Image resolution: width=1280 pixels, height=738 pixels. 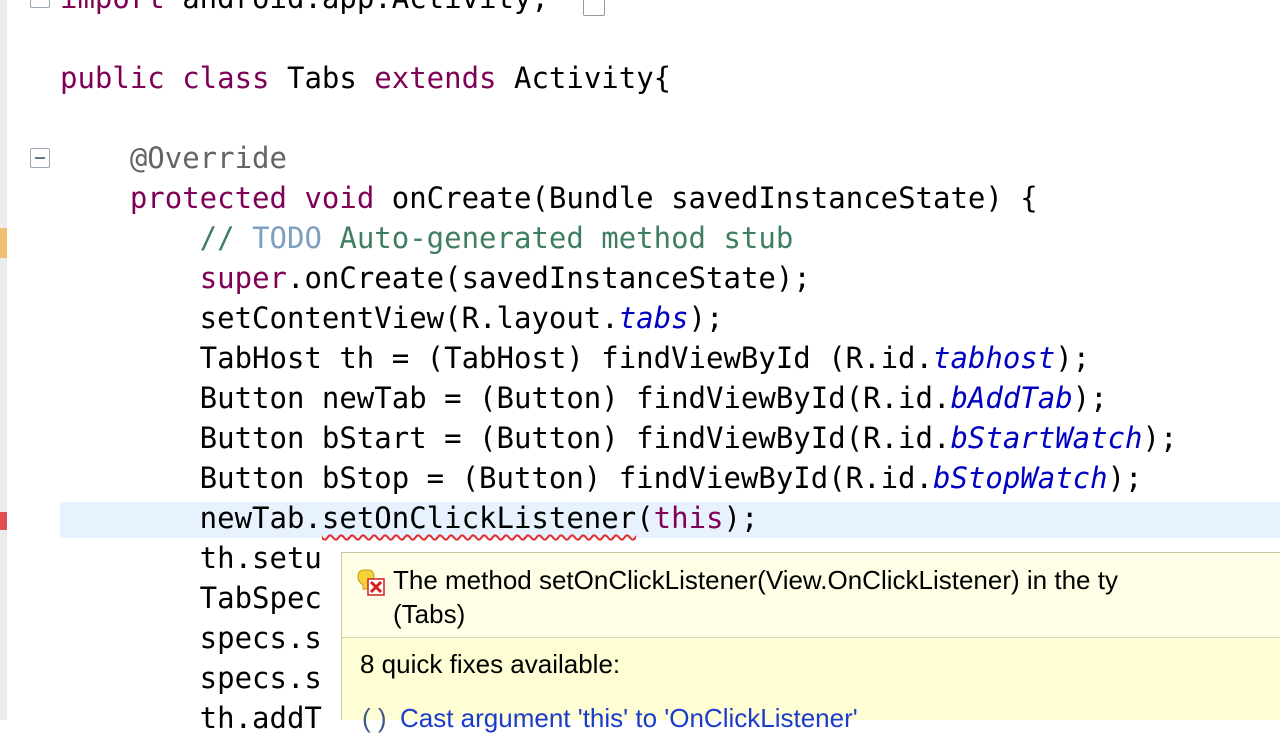 I want to click on code-line: @Override, so click(x=173, y=158).